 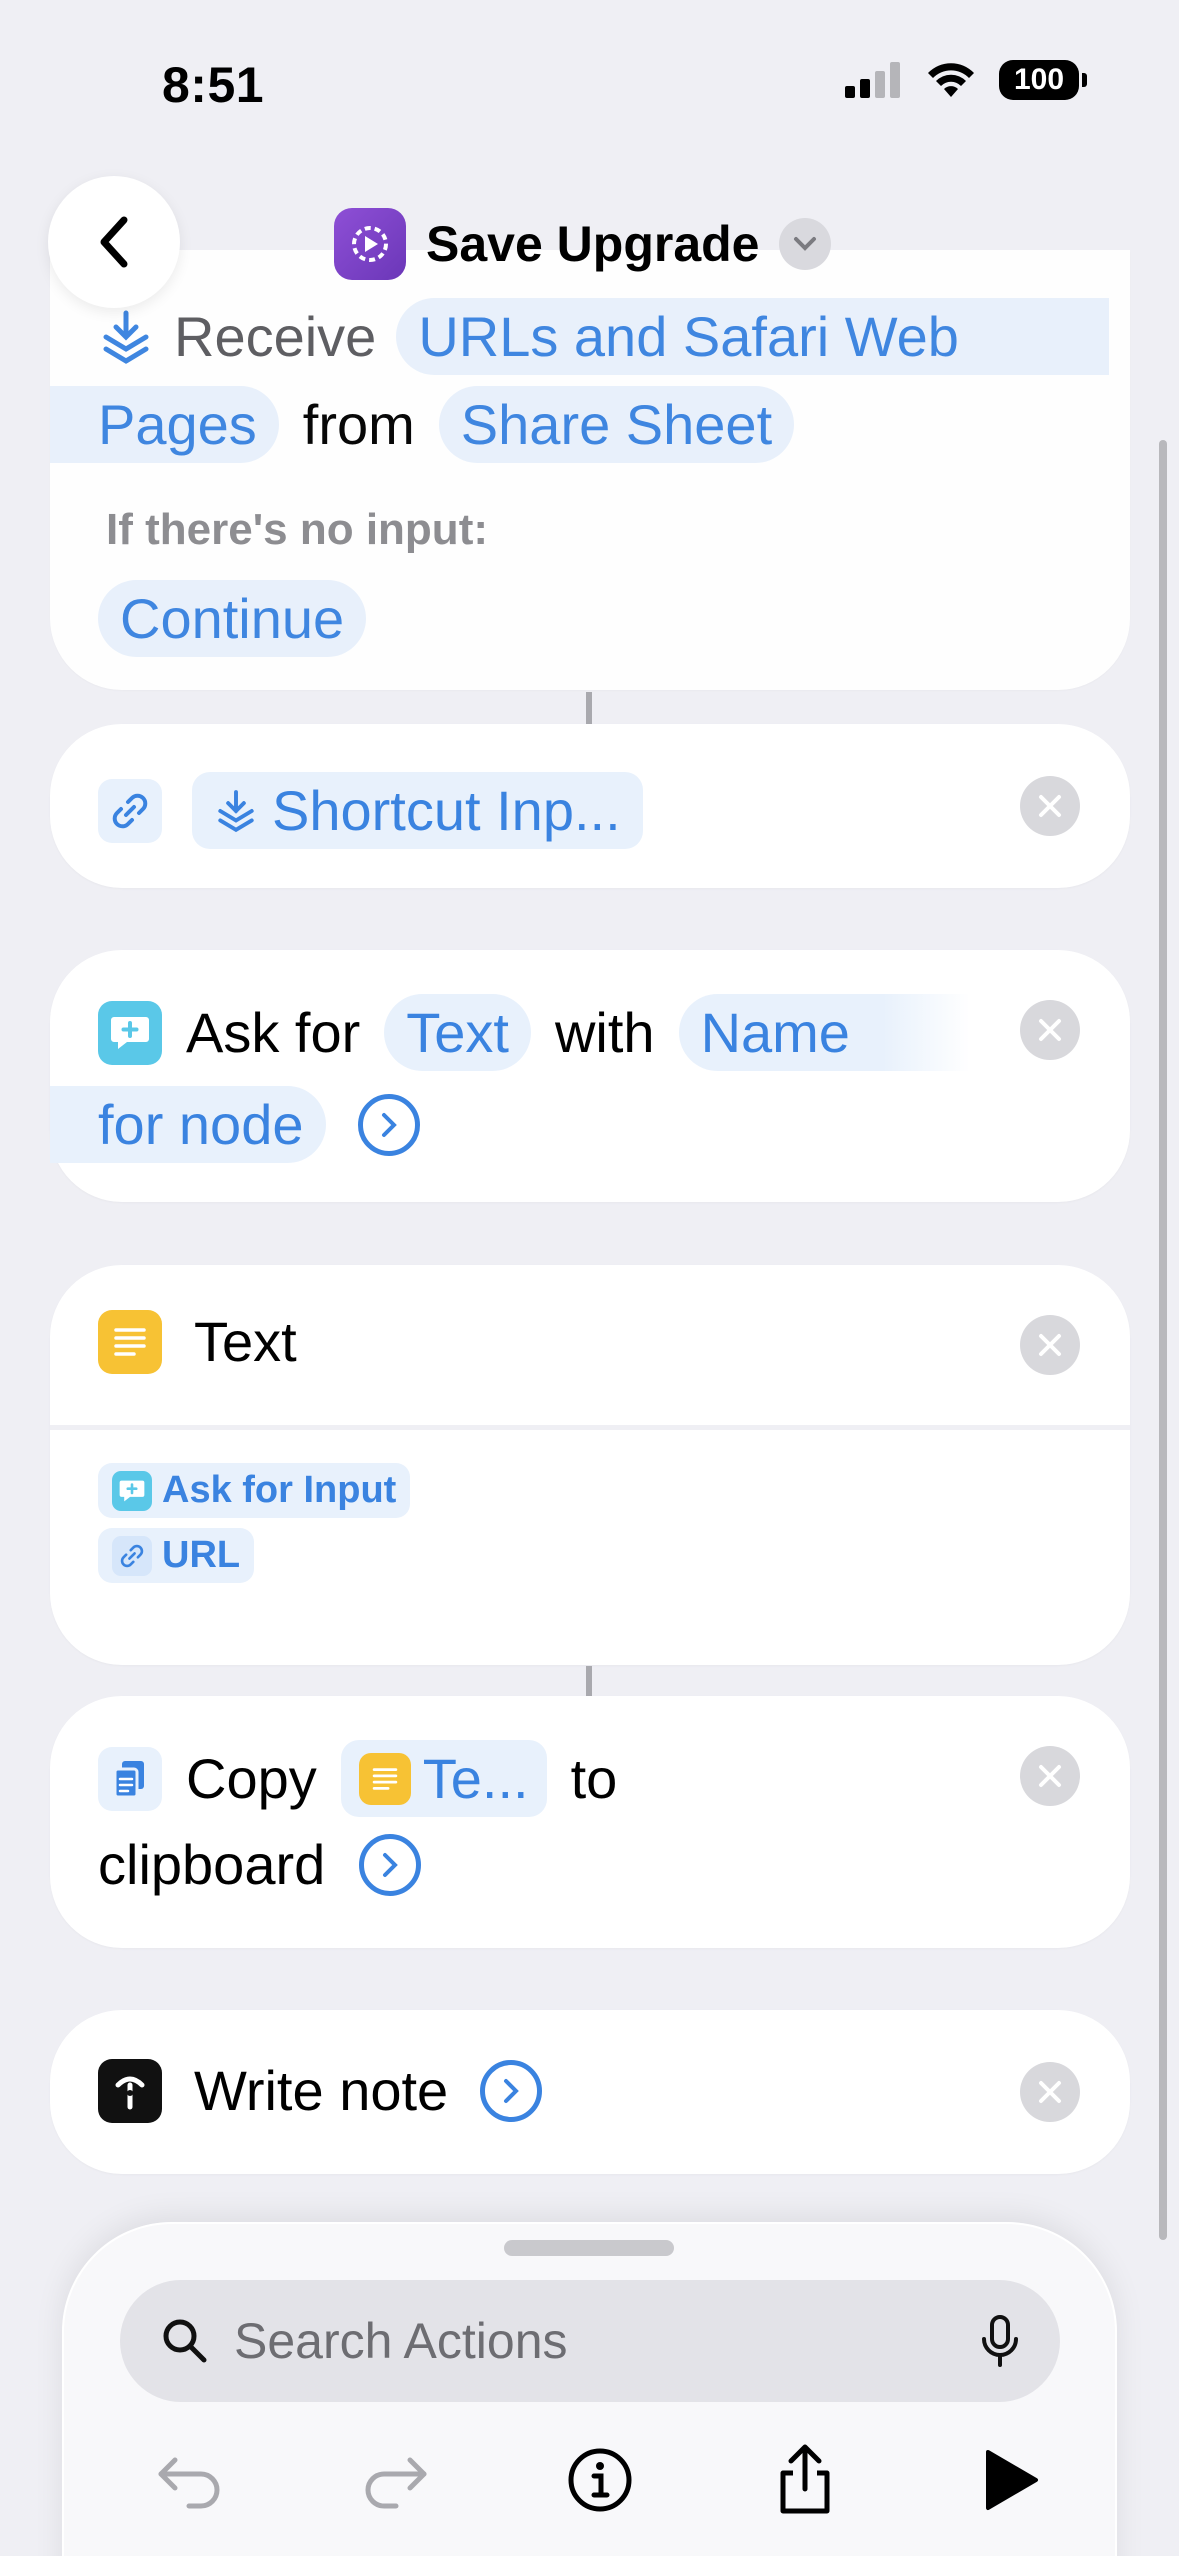 What do you see at coordinates (396, 2483) in the screenshot?
I see `redo-icon` at bounding box center [396, 2483].